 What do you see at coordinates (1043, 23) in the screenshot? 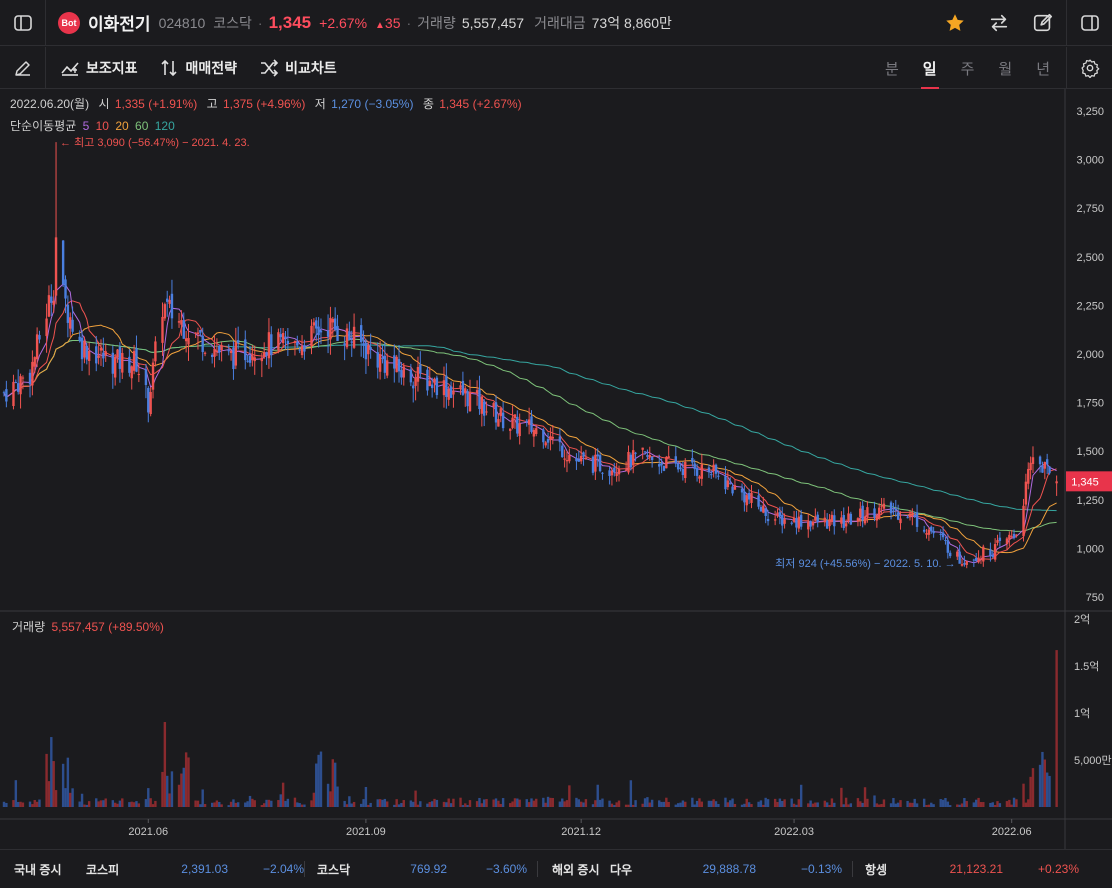
I see `edit-icon` at bounding box center [1043, 23].